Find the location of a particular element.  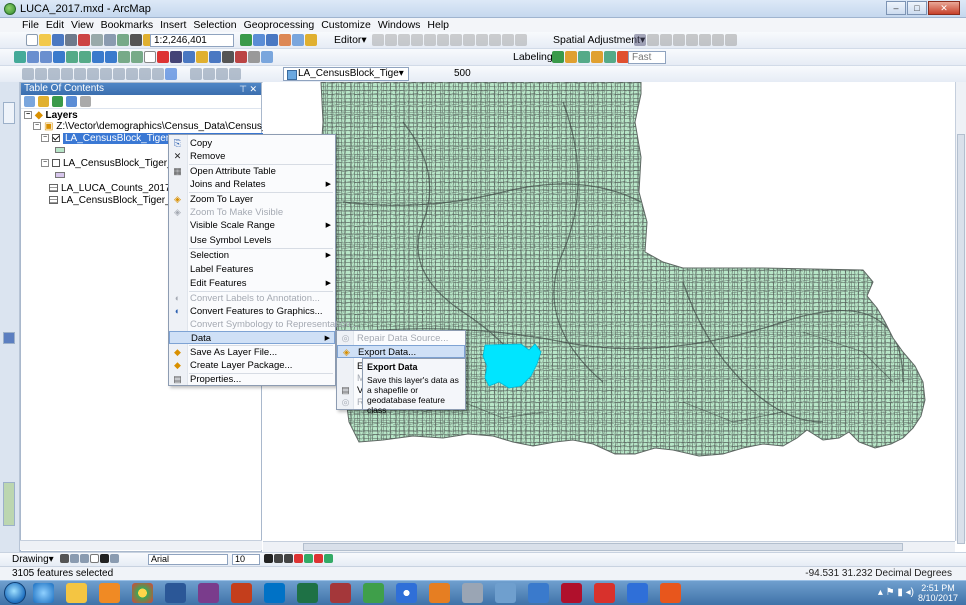

catalog-tool-icons is located at coordinates (278, 40).